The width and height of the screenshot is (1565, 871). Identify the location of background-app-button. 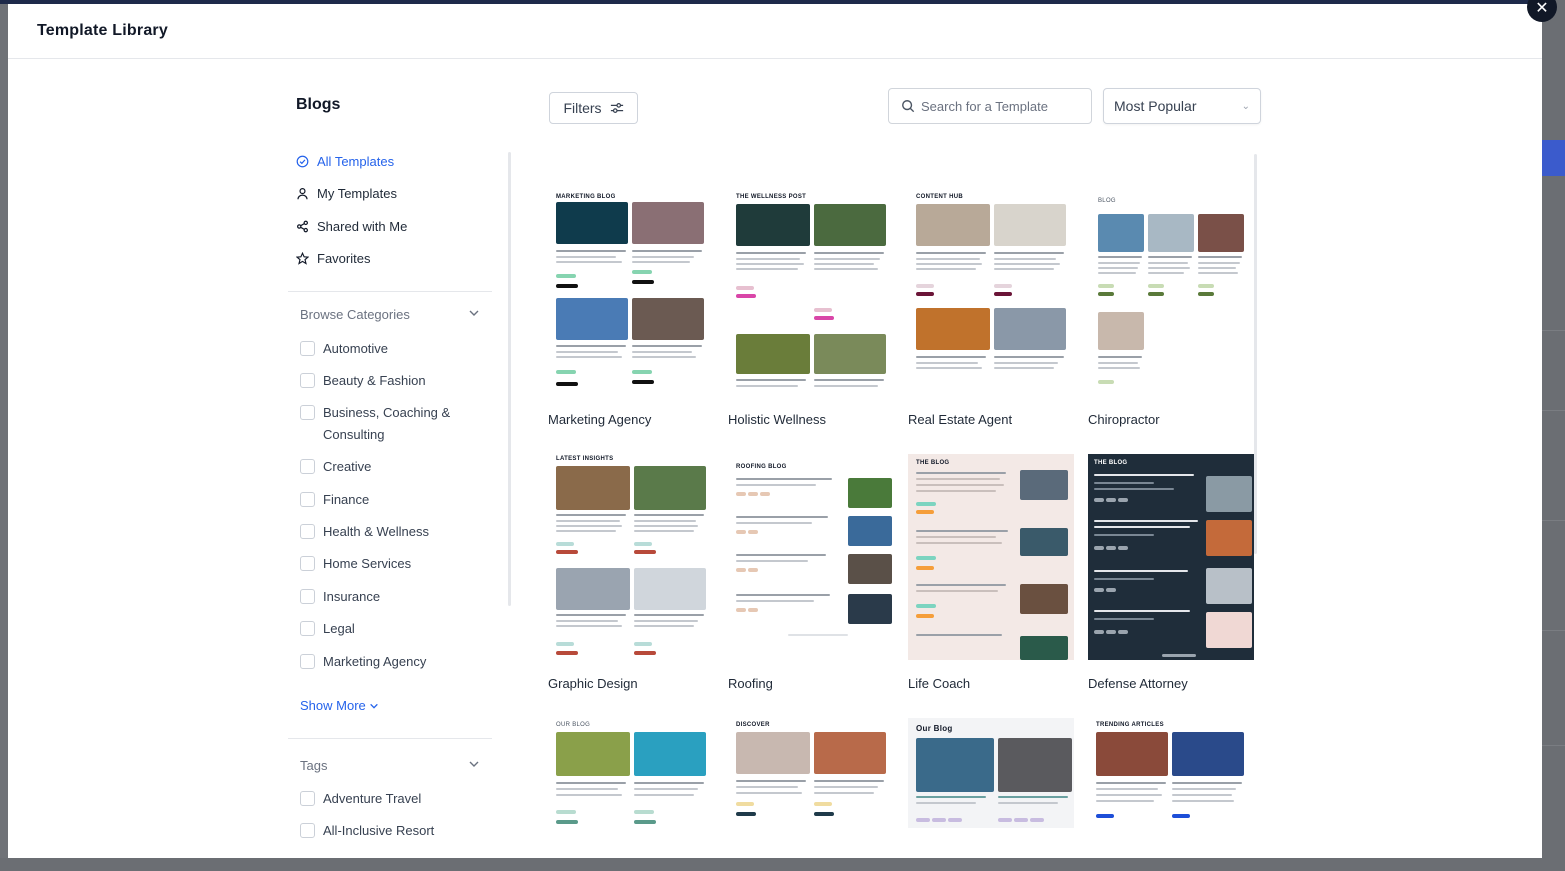
(1553, 158).